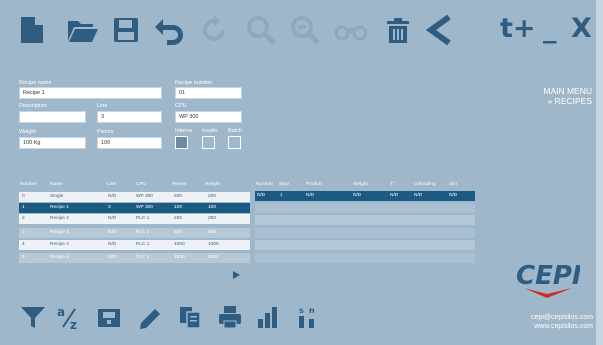  I want to click on table-row: 0 Single N/D WP 300 200 200, so click(134, 197).